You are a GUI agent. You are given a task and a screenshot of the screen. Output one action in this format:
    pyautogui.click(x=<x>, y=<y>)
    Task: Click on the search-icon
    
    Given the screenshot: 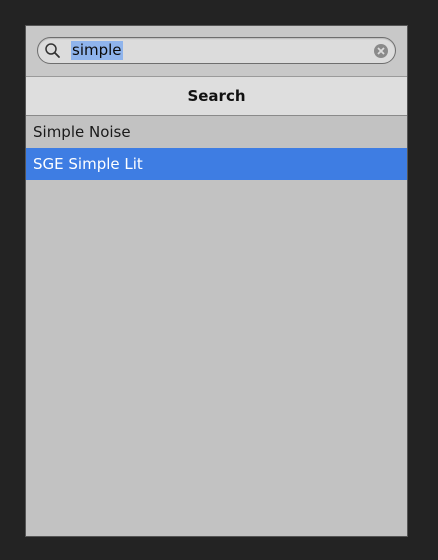 What is the action you would take?
    pyautogui.click(x=52, y=50)
    